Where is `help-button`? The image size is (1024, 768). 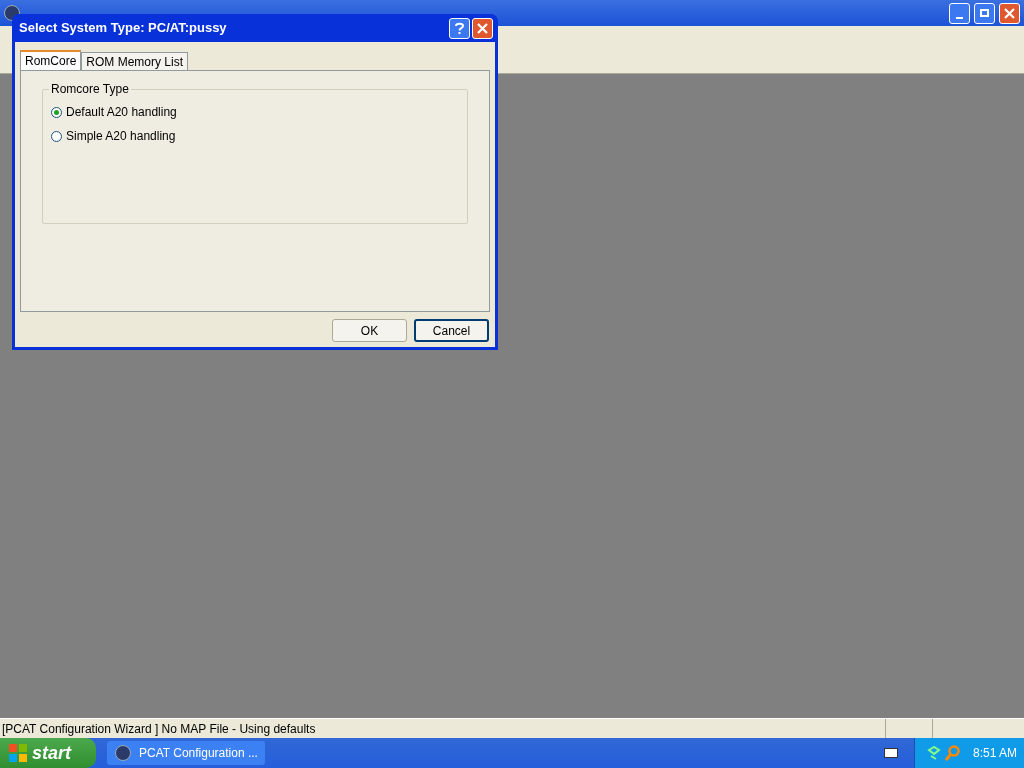
help-button is located at coordinates (459, 28).